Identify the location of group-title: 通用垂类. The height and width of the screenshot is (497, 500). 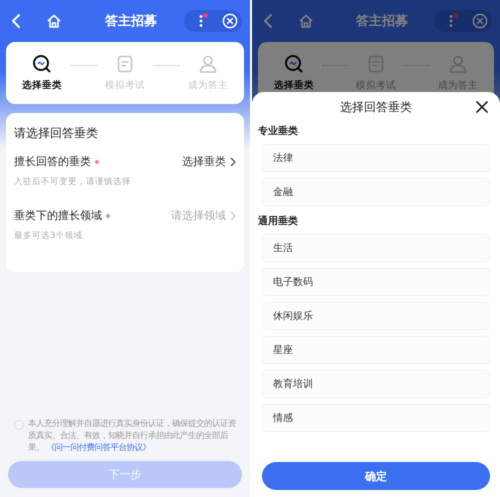
(278, 221).